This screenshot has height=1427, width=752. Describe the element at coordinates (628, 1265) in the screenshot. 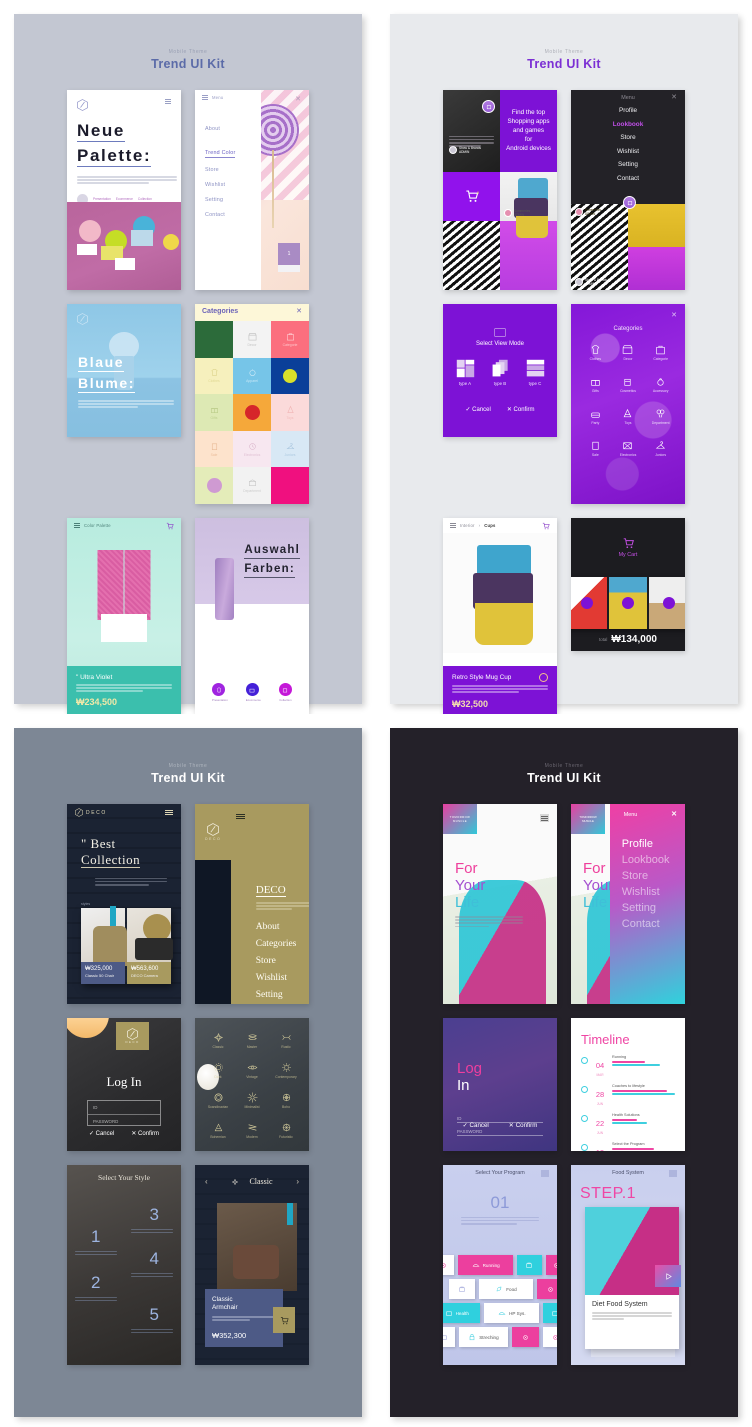

I see `screen-food-system: Food System STEP.1 Diet Food System` at that location.